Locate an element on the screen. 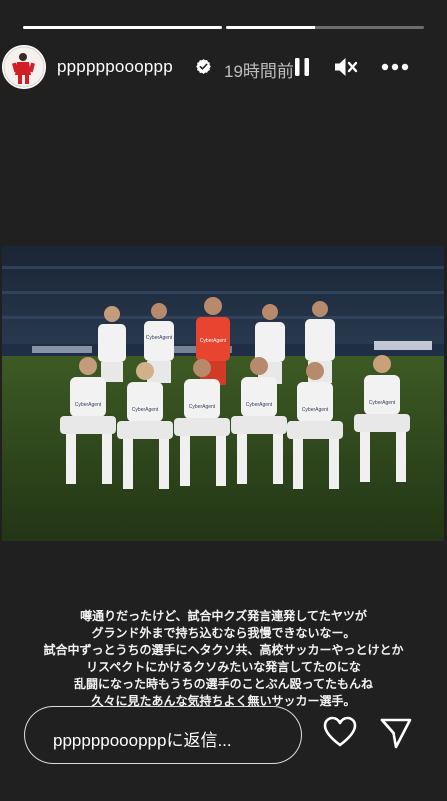 This screenshot has width=447, height=801. heart-icon is located at coordinates (340, 732).